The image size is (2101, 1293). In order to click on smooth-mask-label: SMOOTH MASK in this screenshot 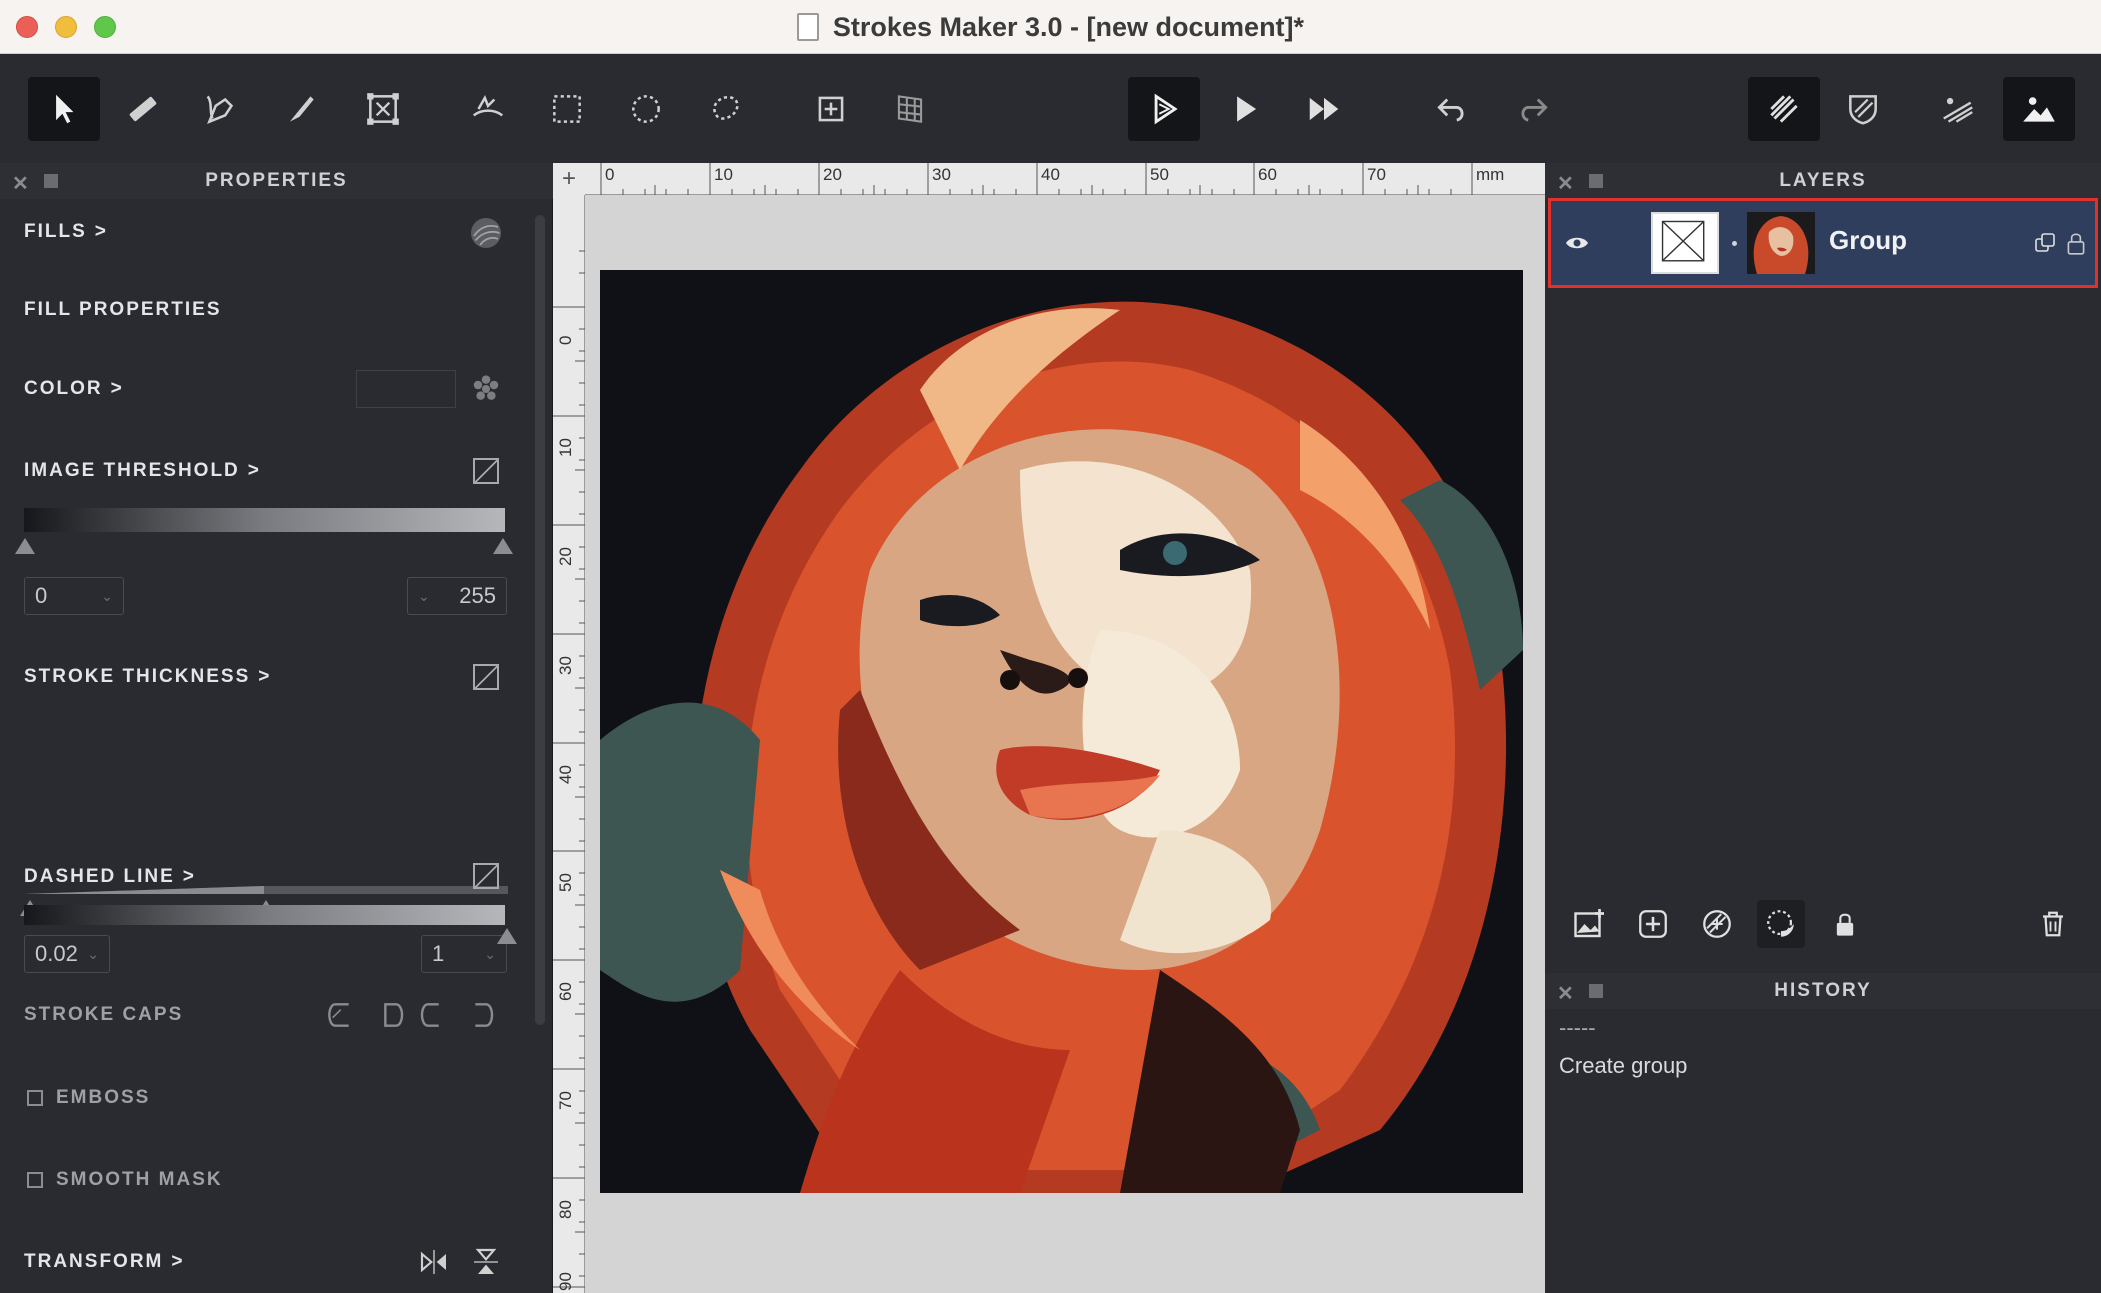, I will do `click(139, 1179)`.